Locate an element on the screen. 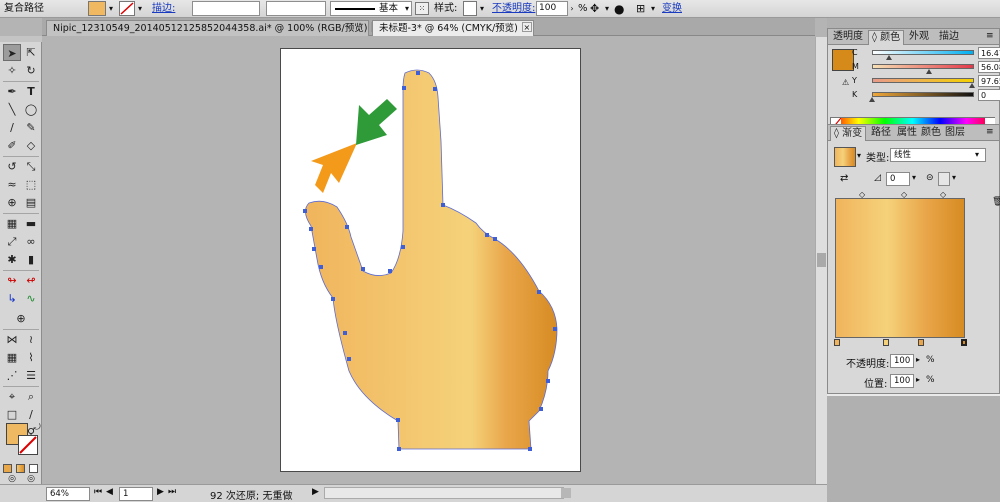 This screenshot has height=502, width=1000. wrinkle-tool-icon: ⋰ is located at coordinates (12, 375).